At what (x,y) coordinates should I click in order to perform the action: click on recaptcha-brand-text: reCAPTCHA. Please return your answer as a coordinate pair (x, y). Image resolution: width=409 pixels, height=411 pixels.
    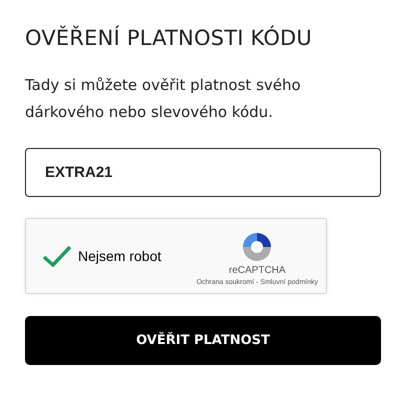
    Looking at the image, I should click on (257, 270).